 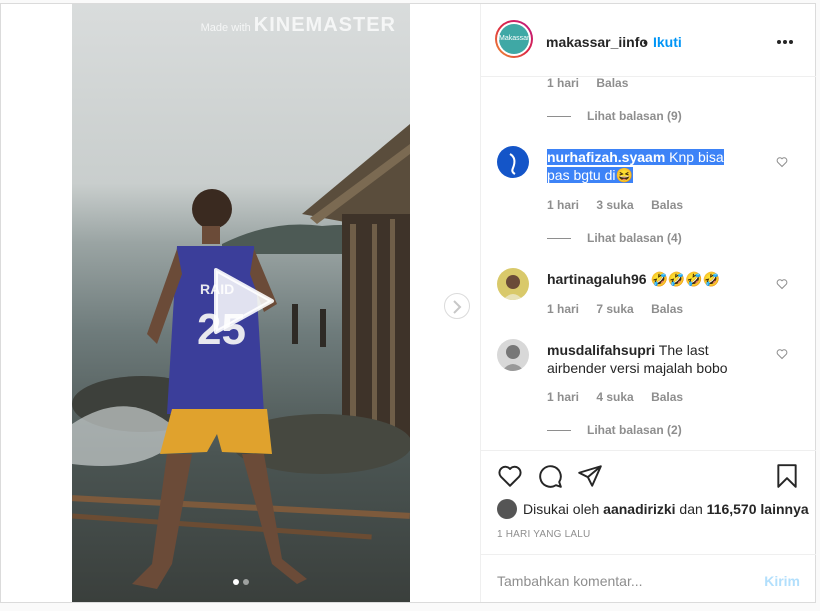 I want to click on comment-username: musdalifahsupri, so click(x=601, y=350).